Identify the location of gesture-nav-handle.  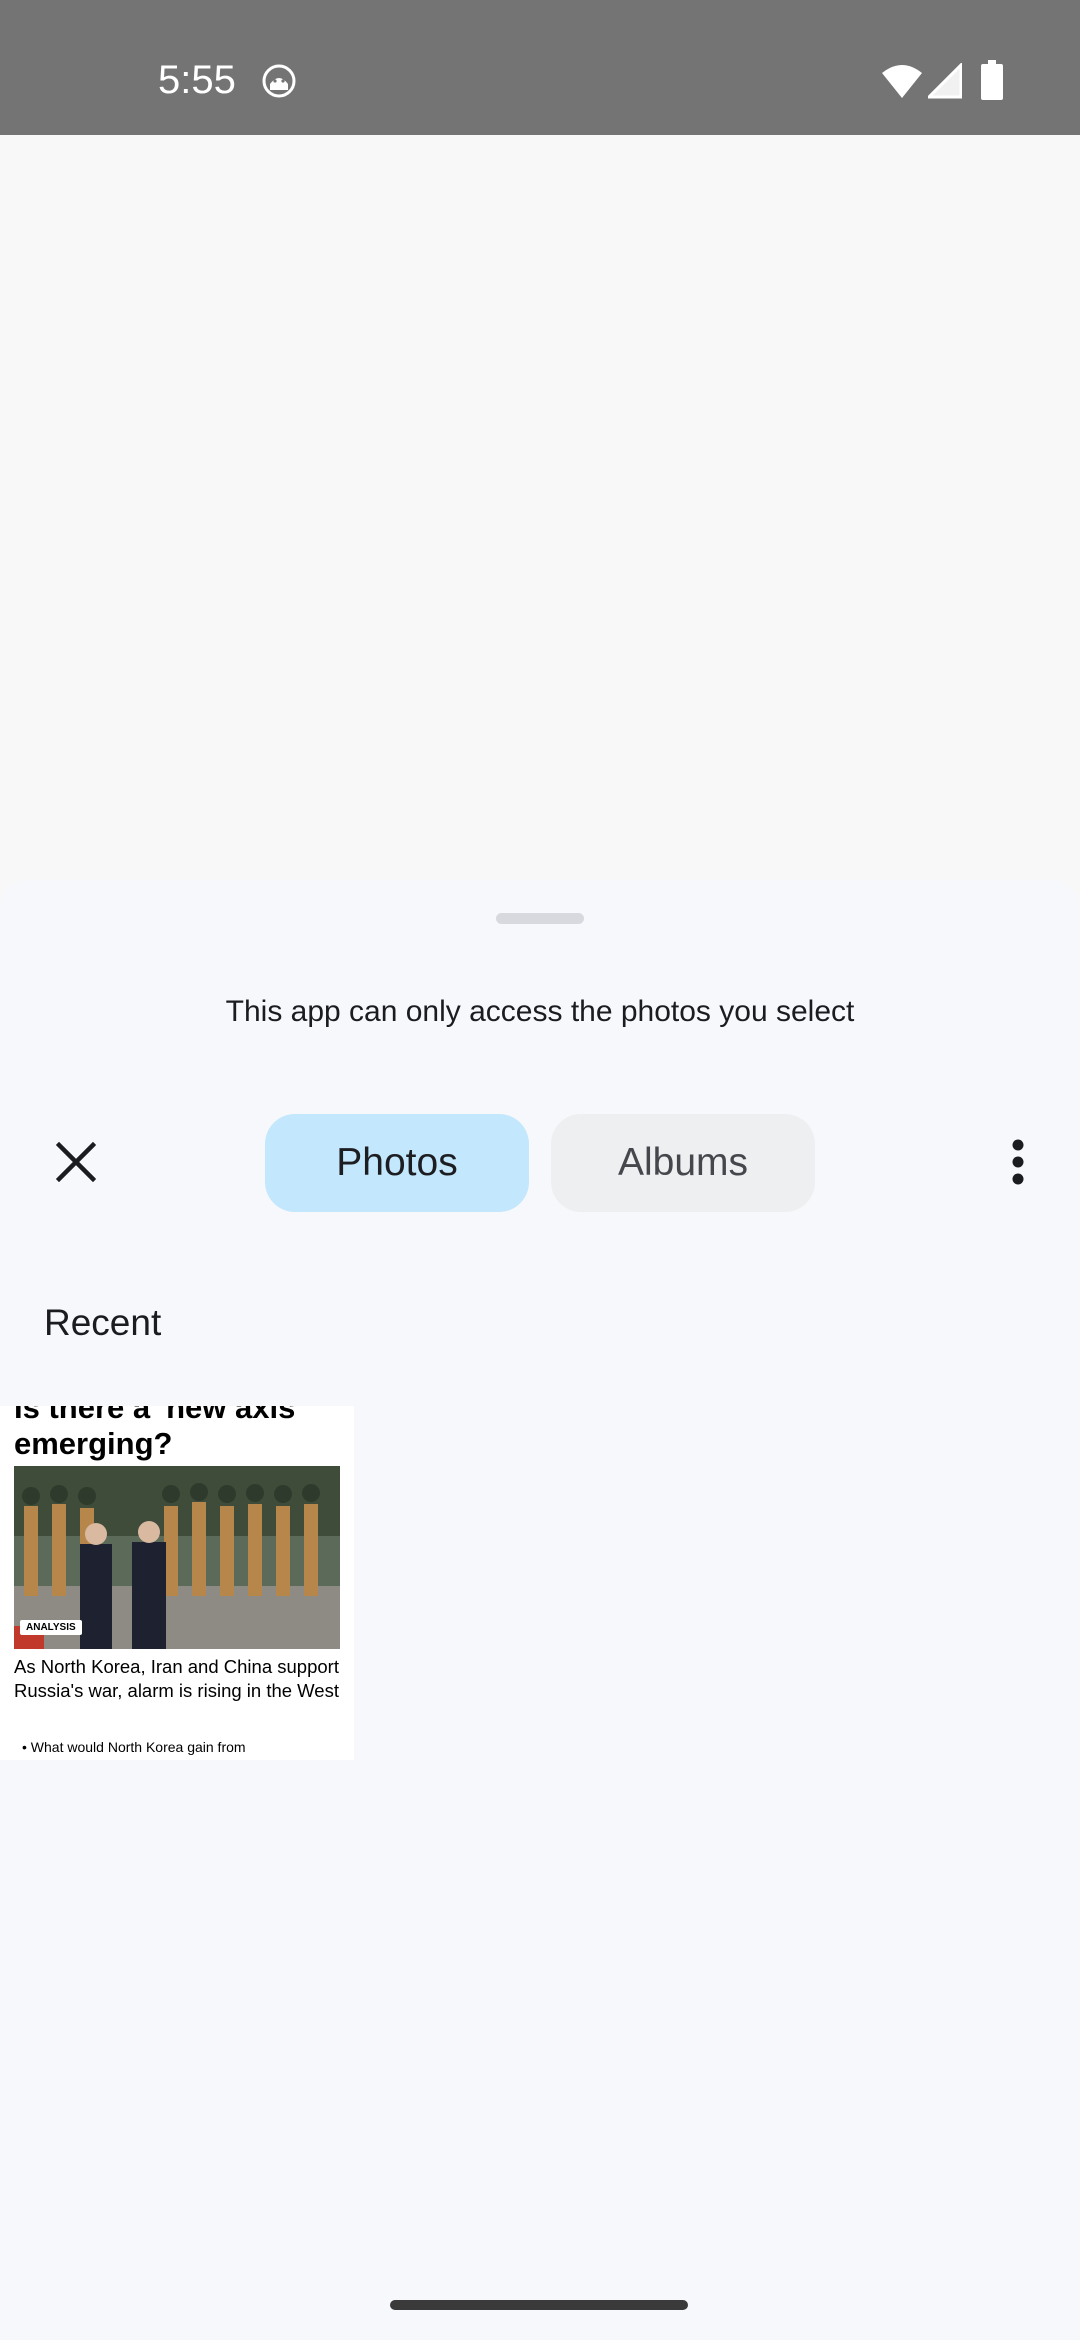
(539, 2305).